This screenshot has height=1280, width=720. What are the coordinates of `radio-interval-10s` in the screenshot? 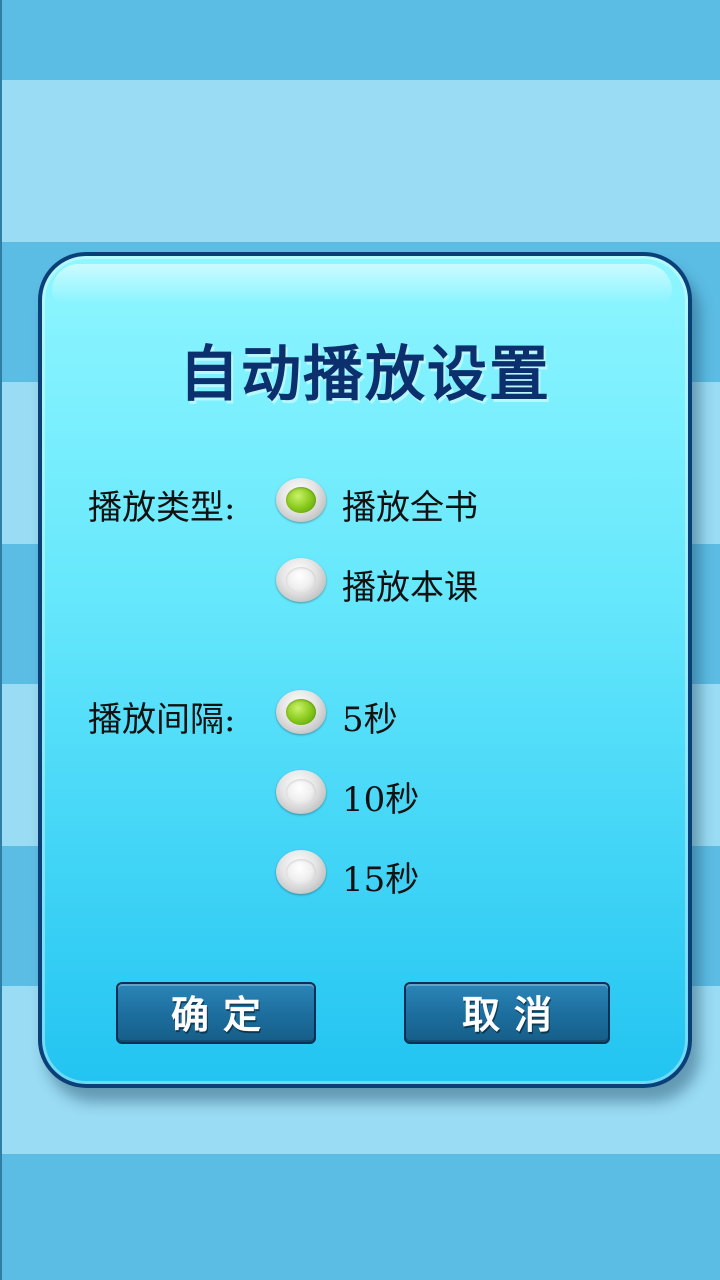 It's located at (301, 792).